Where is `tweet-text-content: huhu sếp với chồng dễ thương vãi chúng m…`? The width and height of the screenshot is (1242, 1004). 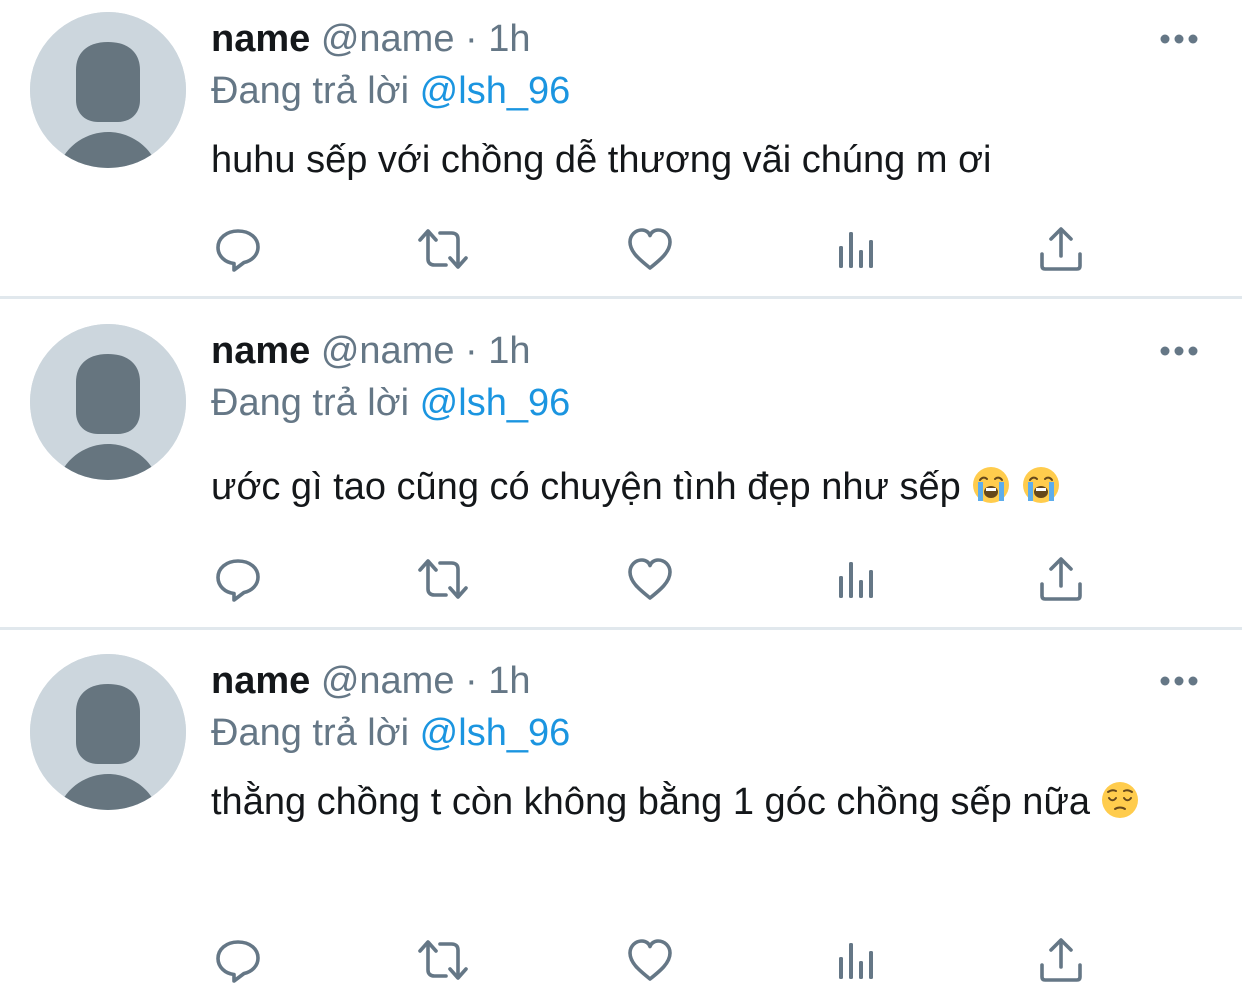
tweet-text-content: huhu sếp với chồng dễ thương vãi chúng m… is located at coordinates (601, 160).